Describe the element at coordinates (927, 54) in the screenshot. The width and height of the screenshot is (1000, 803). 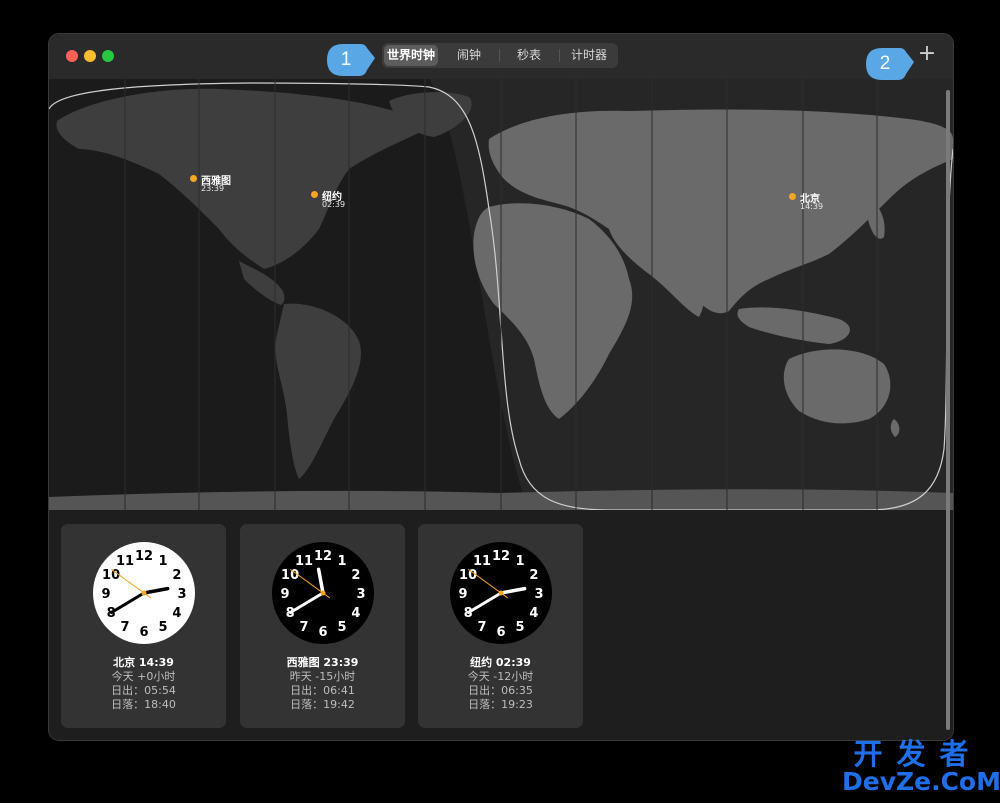
I see `add-city-button: +` at that location.